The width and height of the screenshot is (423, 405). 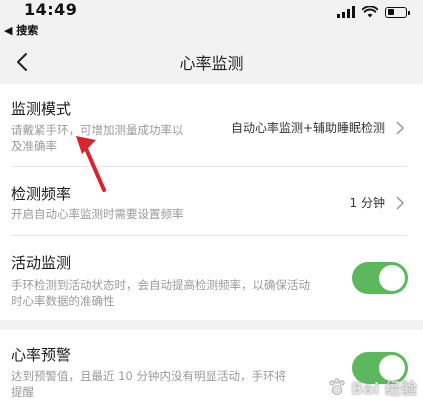 I want to click on status-icons, so click(x=373, y=12).